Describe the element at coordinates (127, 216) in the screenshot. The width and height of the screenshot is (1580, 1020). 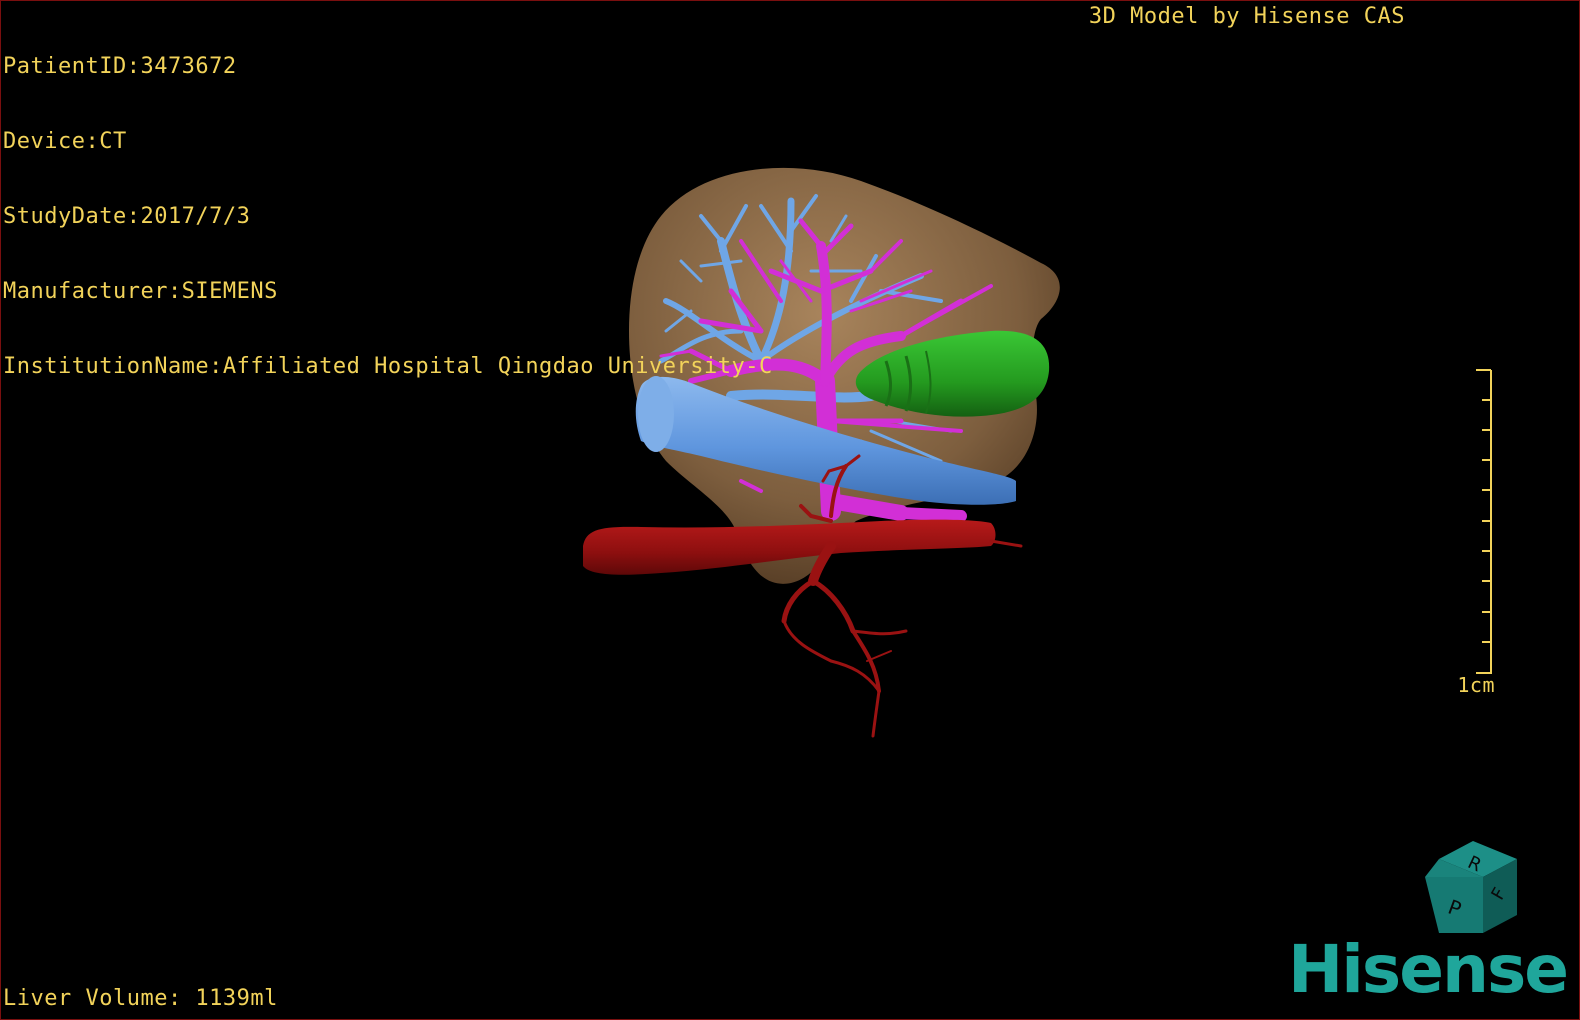
I see `study-date-label: StudyDate:2017/7/3` at that location.